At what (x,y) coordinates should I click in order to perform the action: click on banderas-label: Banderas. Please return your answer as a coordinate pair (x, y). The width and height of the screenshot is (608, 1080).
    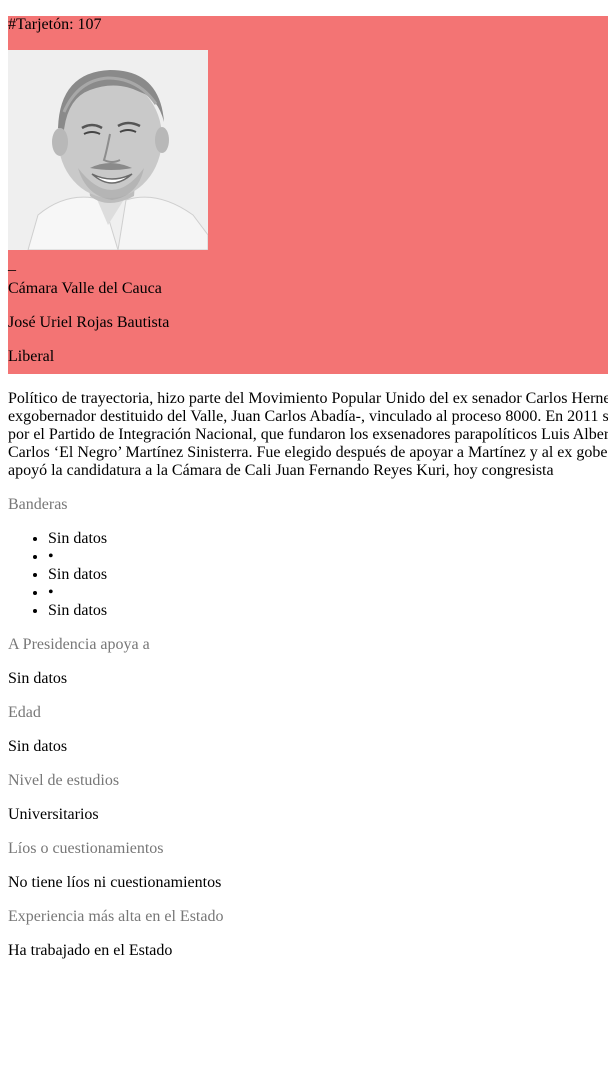
    Looking at the image, I should click on (38, 504).